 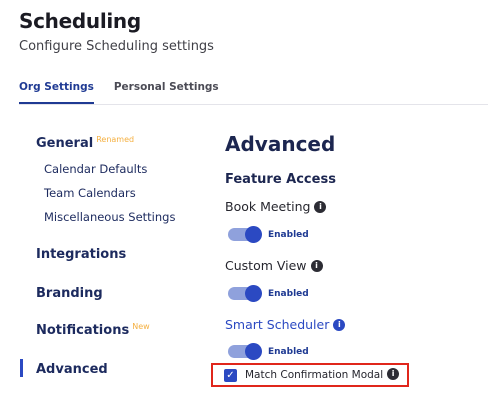 I want to click on book-meeting-label: Book Meeting i, so click(x=276, y=206).